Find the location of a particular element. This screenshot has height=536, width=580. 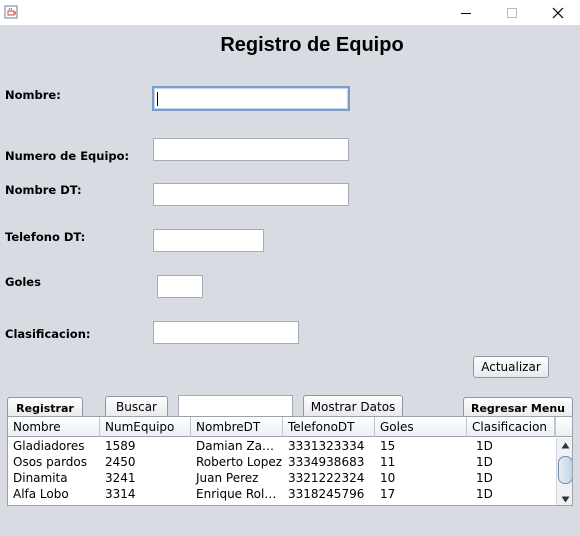

table-cell: Roberto Lopez is located at coordinates (239, 462).